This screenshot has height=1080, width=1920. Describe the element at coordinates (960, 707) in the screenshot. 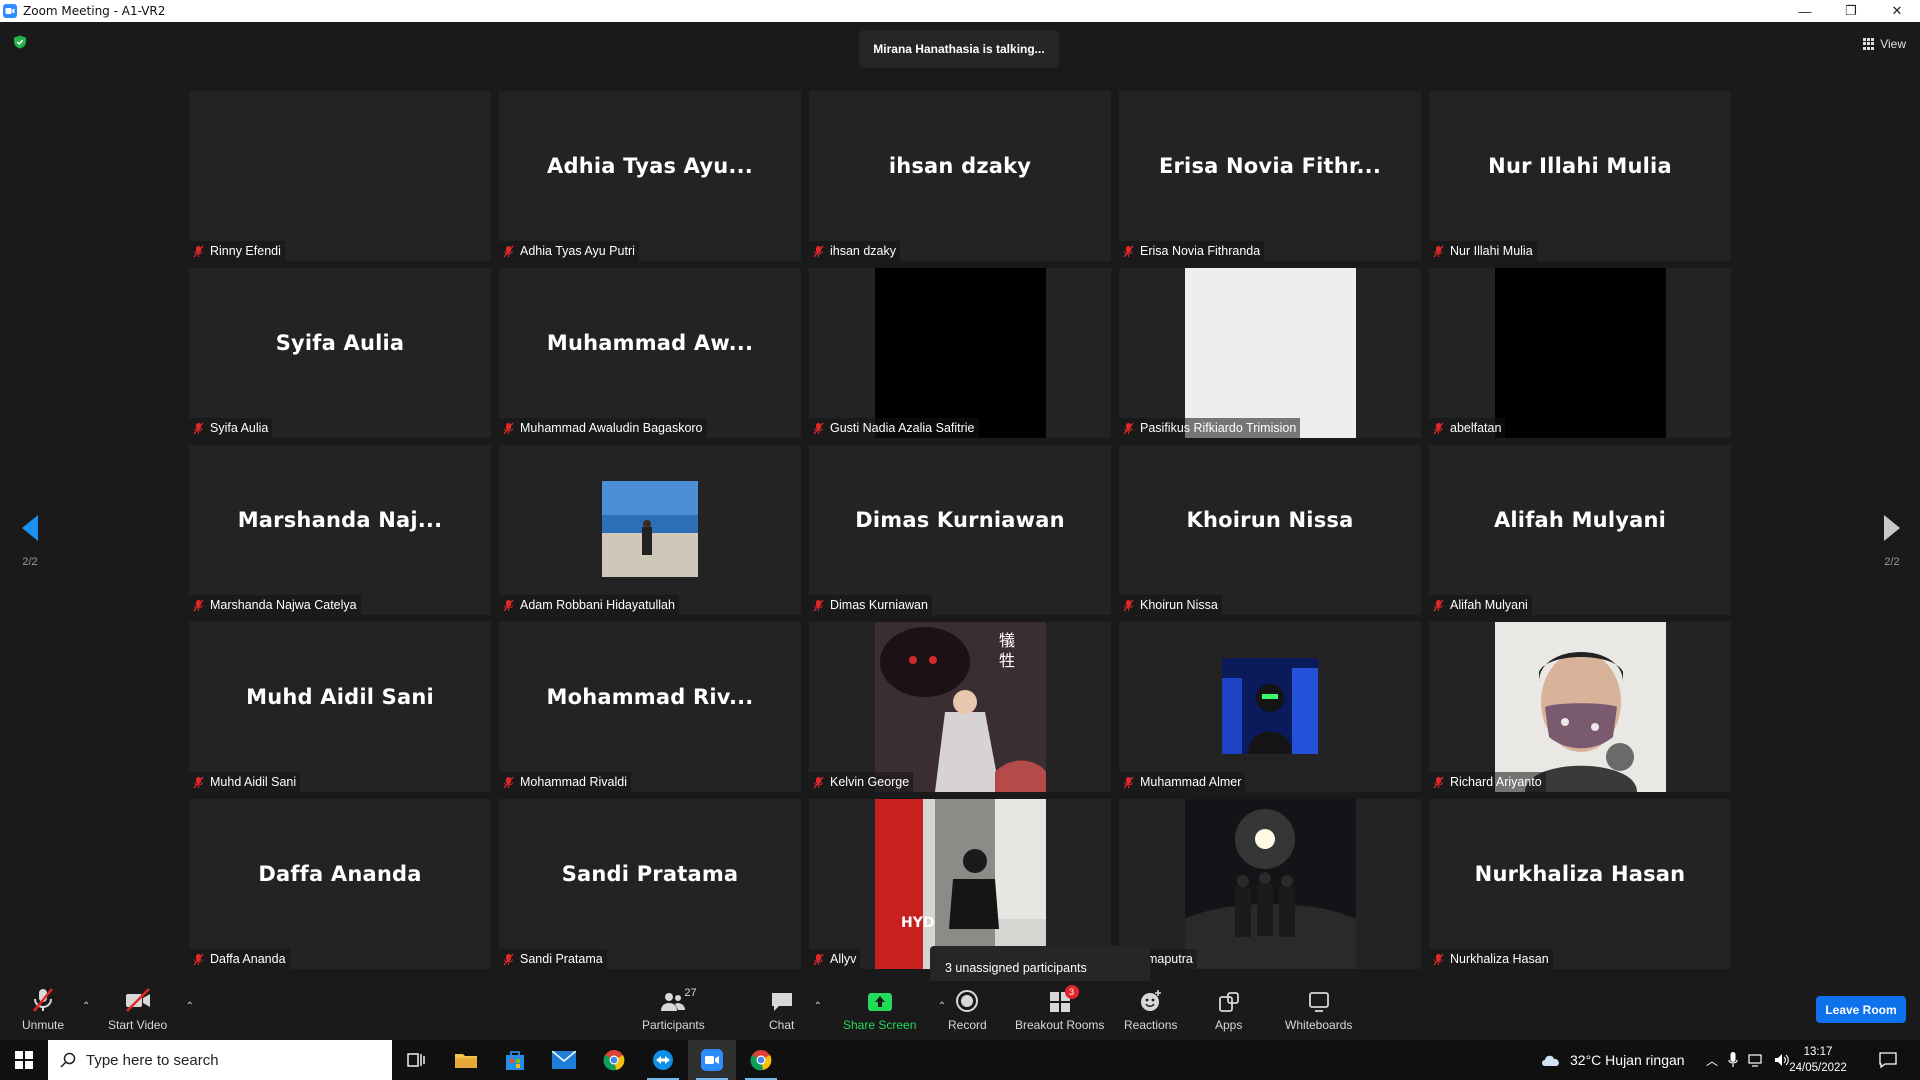

I see `participant-tile: 犠牲 Kelvin George` at that location.